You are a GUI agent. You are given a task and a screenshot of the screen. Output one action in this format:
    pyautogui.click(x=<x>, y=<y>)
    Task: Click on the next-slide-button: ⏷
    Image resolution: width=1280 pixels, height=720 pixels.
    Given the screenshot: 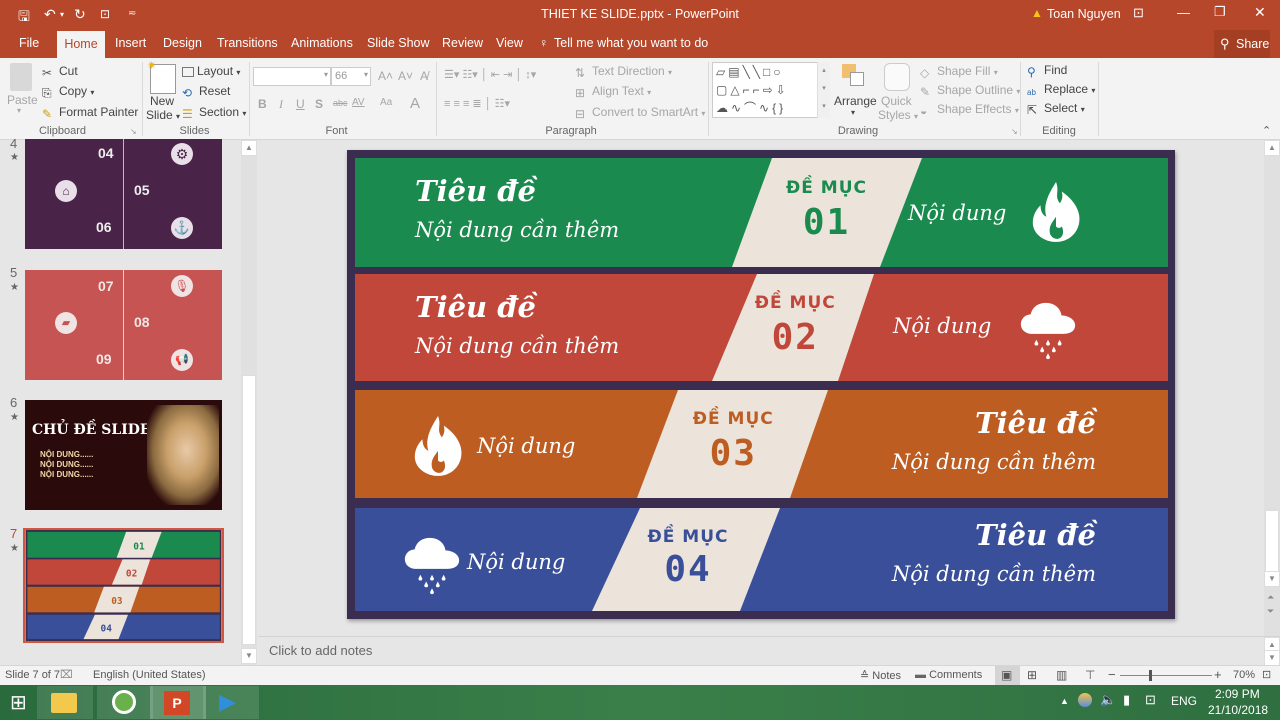 What is the action you would take?
    pyautogui.click(x=1270, y=611)
    